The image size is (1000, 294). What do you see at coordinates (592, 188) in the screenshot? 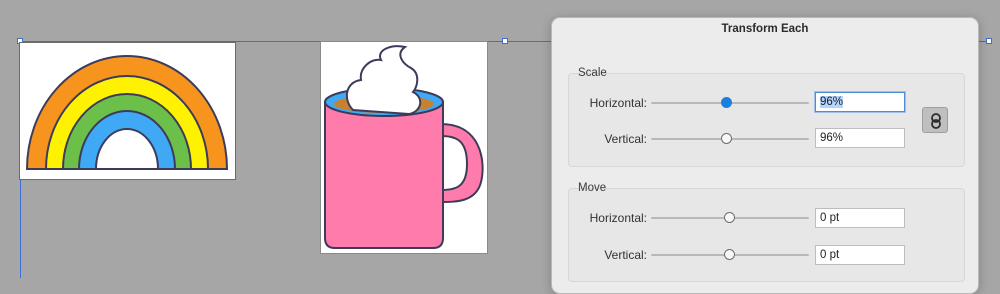
I see `move-section-label: Move` at bounding box center [592, 188].